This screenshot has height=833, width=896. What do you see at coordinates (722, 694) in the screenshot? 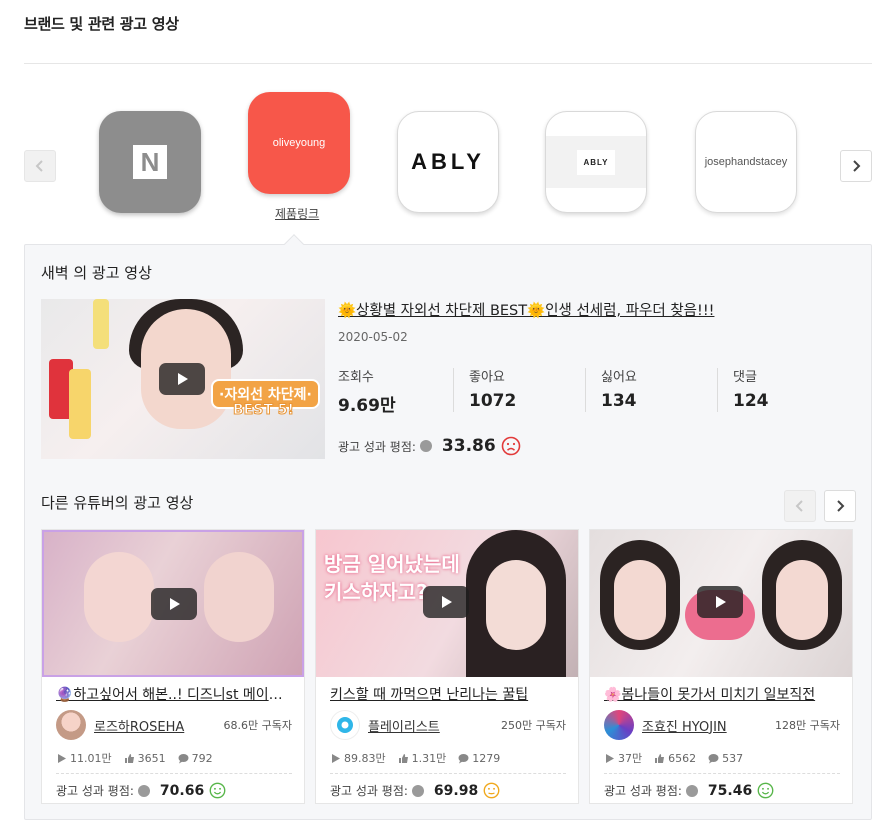
I see `video-title: 🌸봄나들이 못가서 미치기 일보직전` at bounding box center [722, 694].